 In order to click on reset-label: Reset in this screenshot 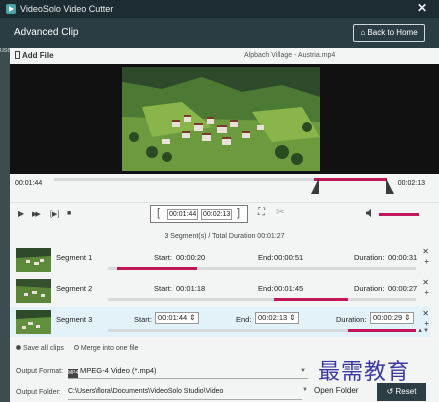, I will do `click(406, 391)`.